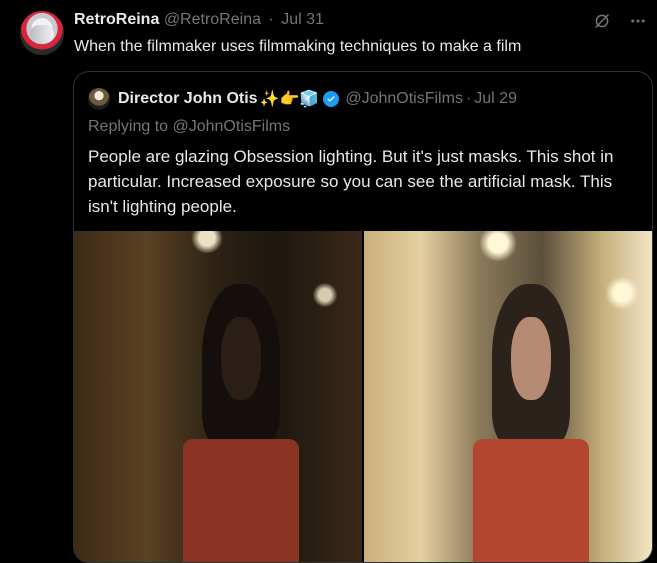 The width and height of the screenshot is (657, 563). I want to click on more-icon, so click(638, 21).